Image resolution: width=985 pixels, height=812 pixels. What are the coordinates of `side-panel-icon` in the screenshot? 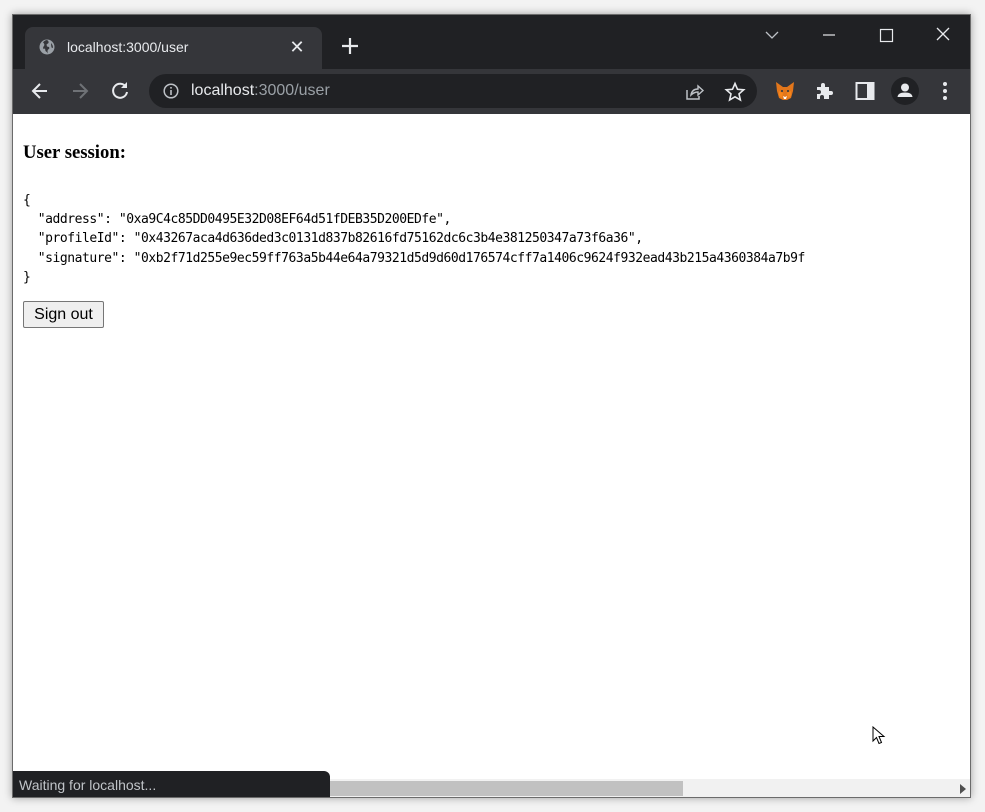 It's located at (865, 91).